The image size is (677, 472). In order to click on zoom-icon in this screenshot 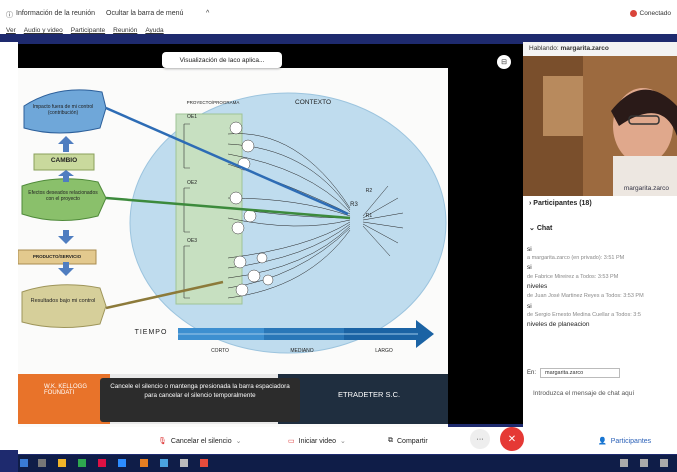, I will do `click(122, 463)`.